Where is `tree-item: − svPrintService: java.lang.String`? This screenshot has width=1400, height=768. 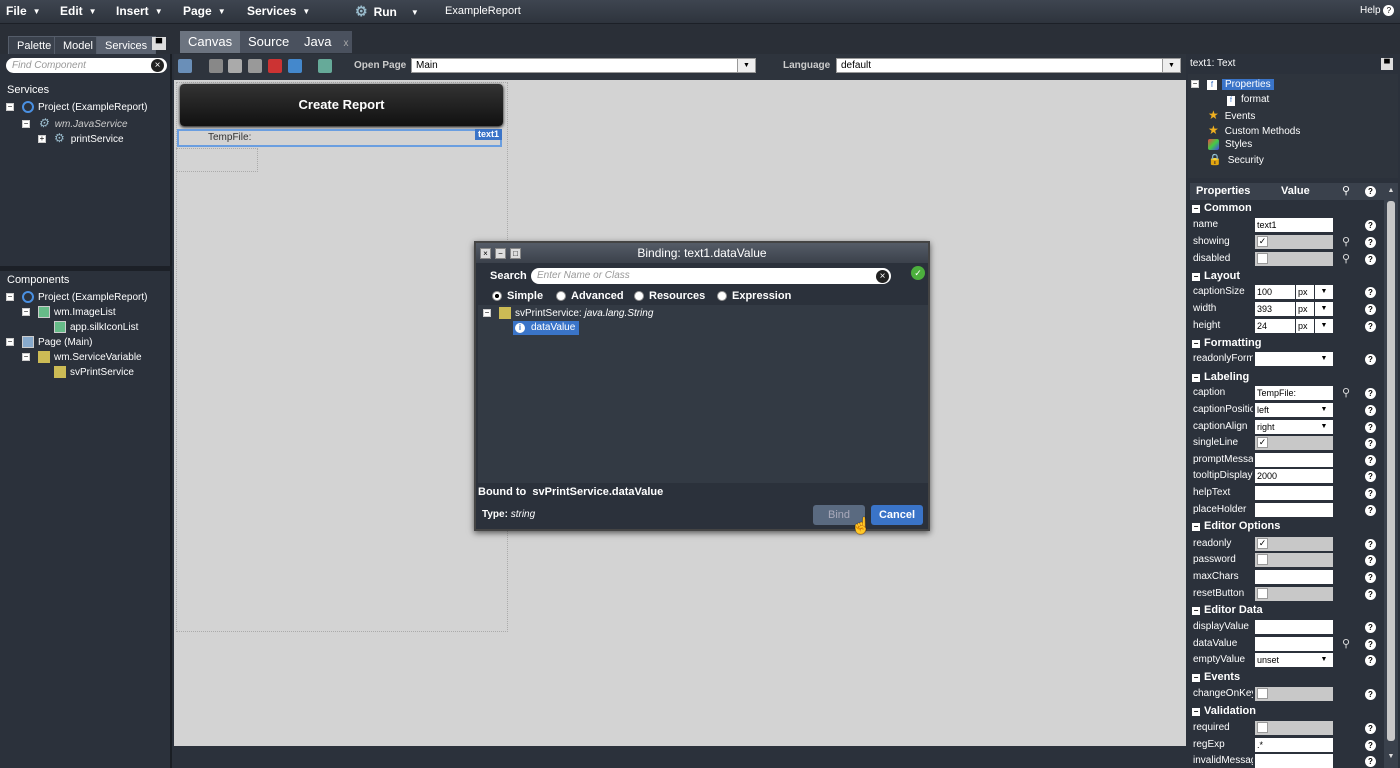
tree-item: − svPrintService: java.lang.String is located at coordinates (568, 314).